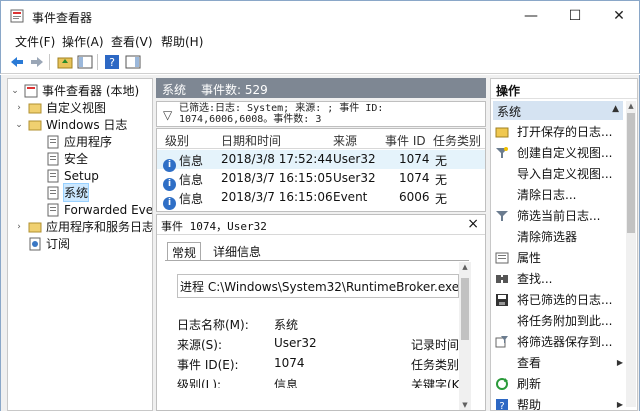  What do you see at coordinates (65, 175) in the screenshot?
I see `tree-item-setup: Setup` at bounding box center [65, 175].